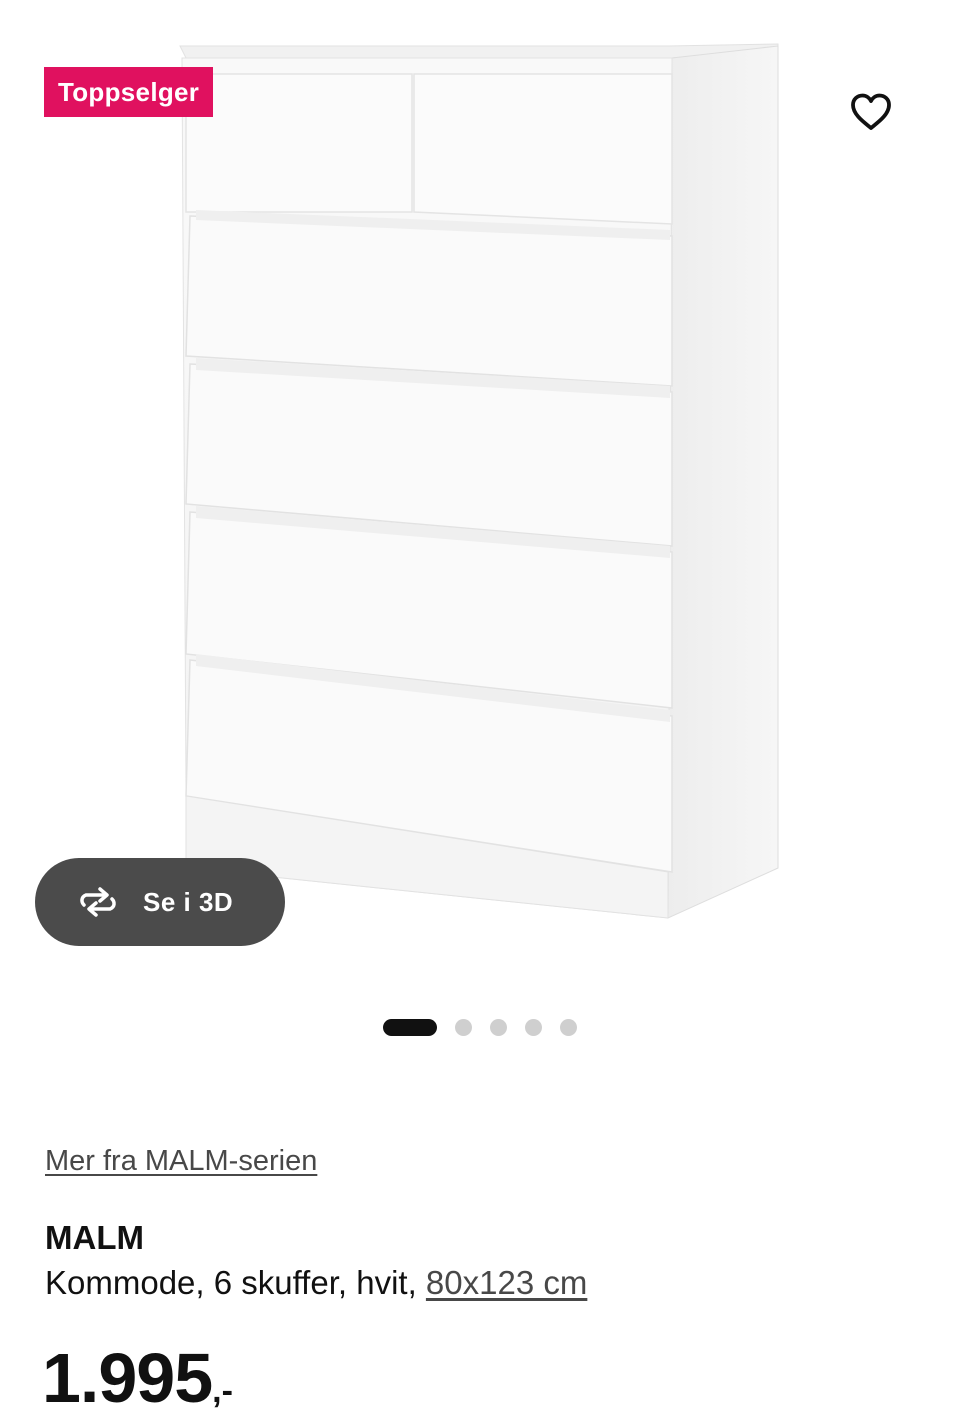  I want to click on price-amount: 1.995, so click(127, 1378).